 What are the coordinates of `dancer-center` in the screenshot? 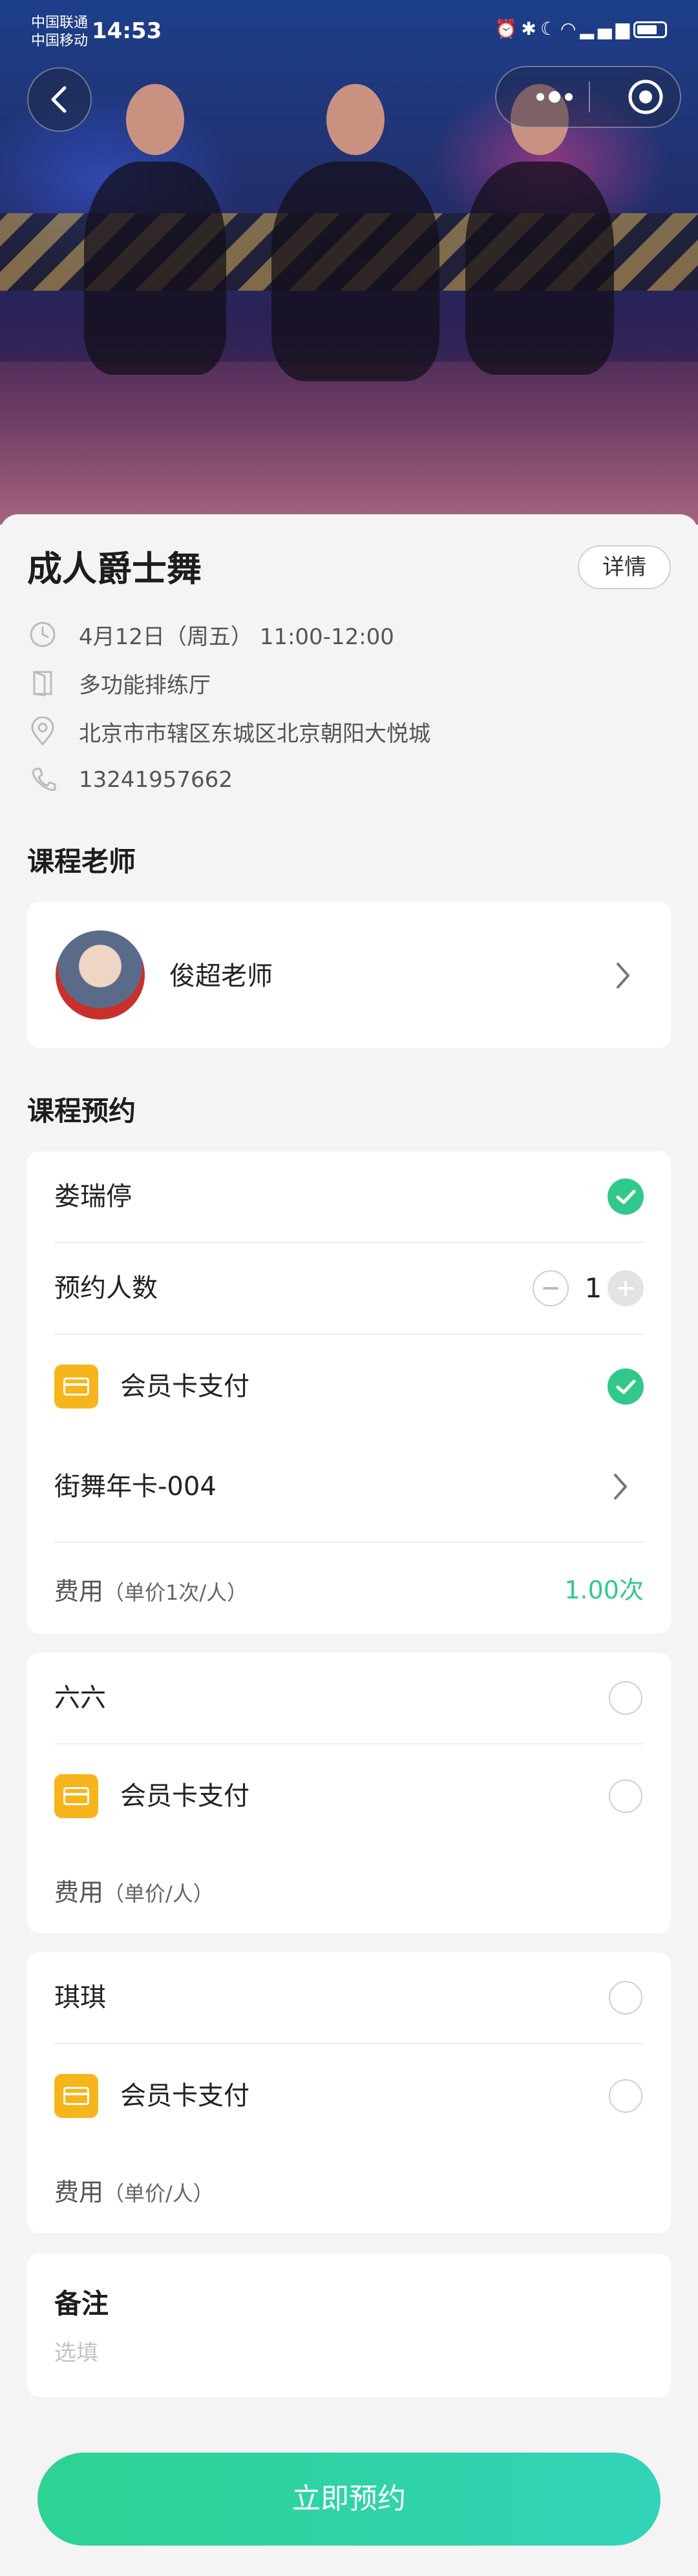 It's located at (355, 232).